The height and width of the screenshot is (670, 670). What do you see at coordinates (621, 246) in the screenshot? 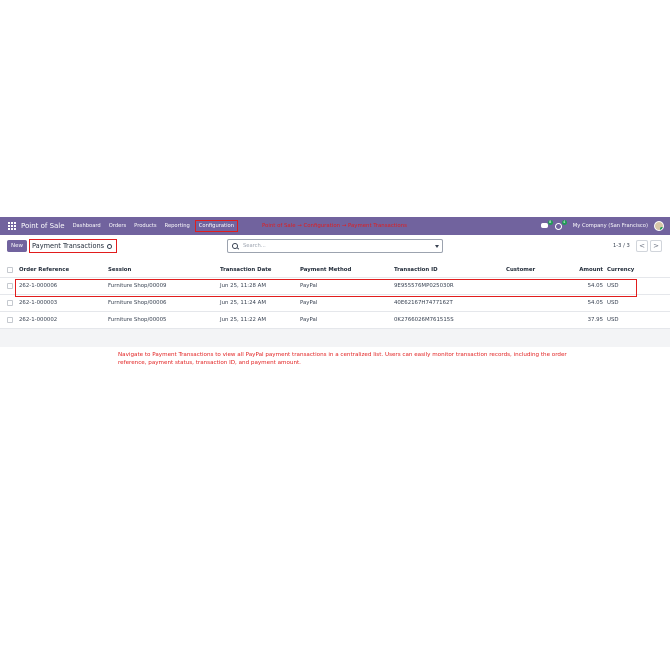
I see `pager-value: 1-3 / 3` at bounding box center [621, 246].